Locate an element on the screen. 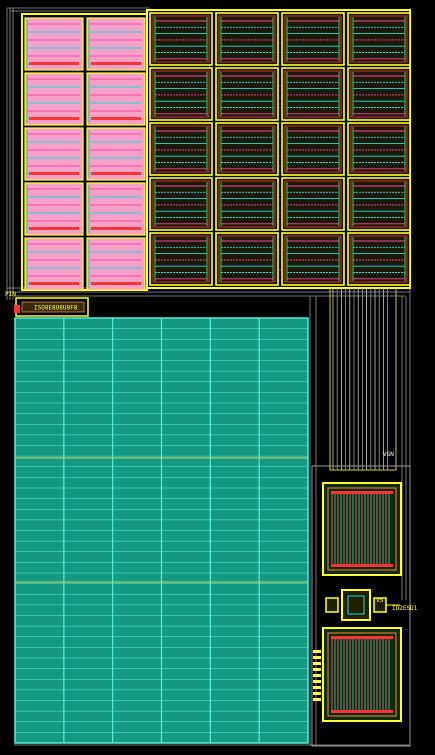  vertical-bus-channel is located at coordinates (363, 379).